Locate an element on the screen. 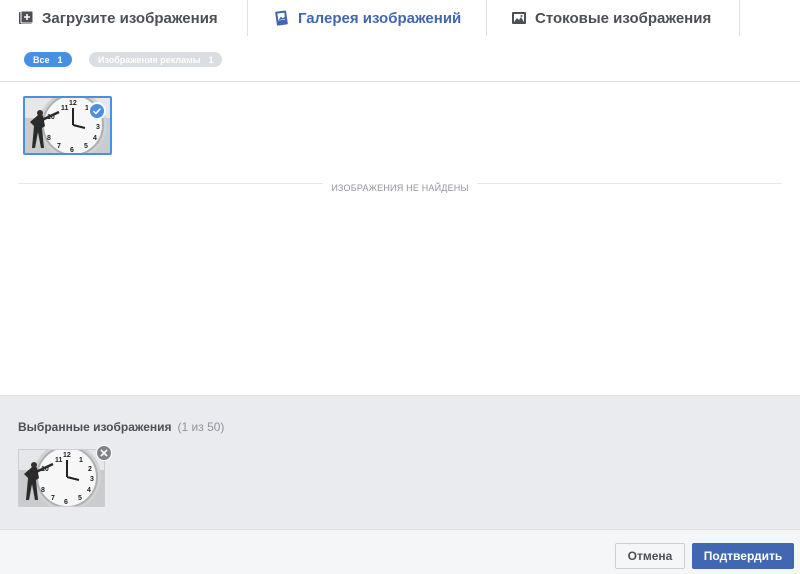 The image size is (800, 574). clock-man-photo: 1212 345 678 1110 is located at coordinates (61, 478).